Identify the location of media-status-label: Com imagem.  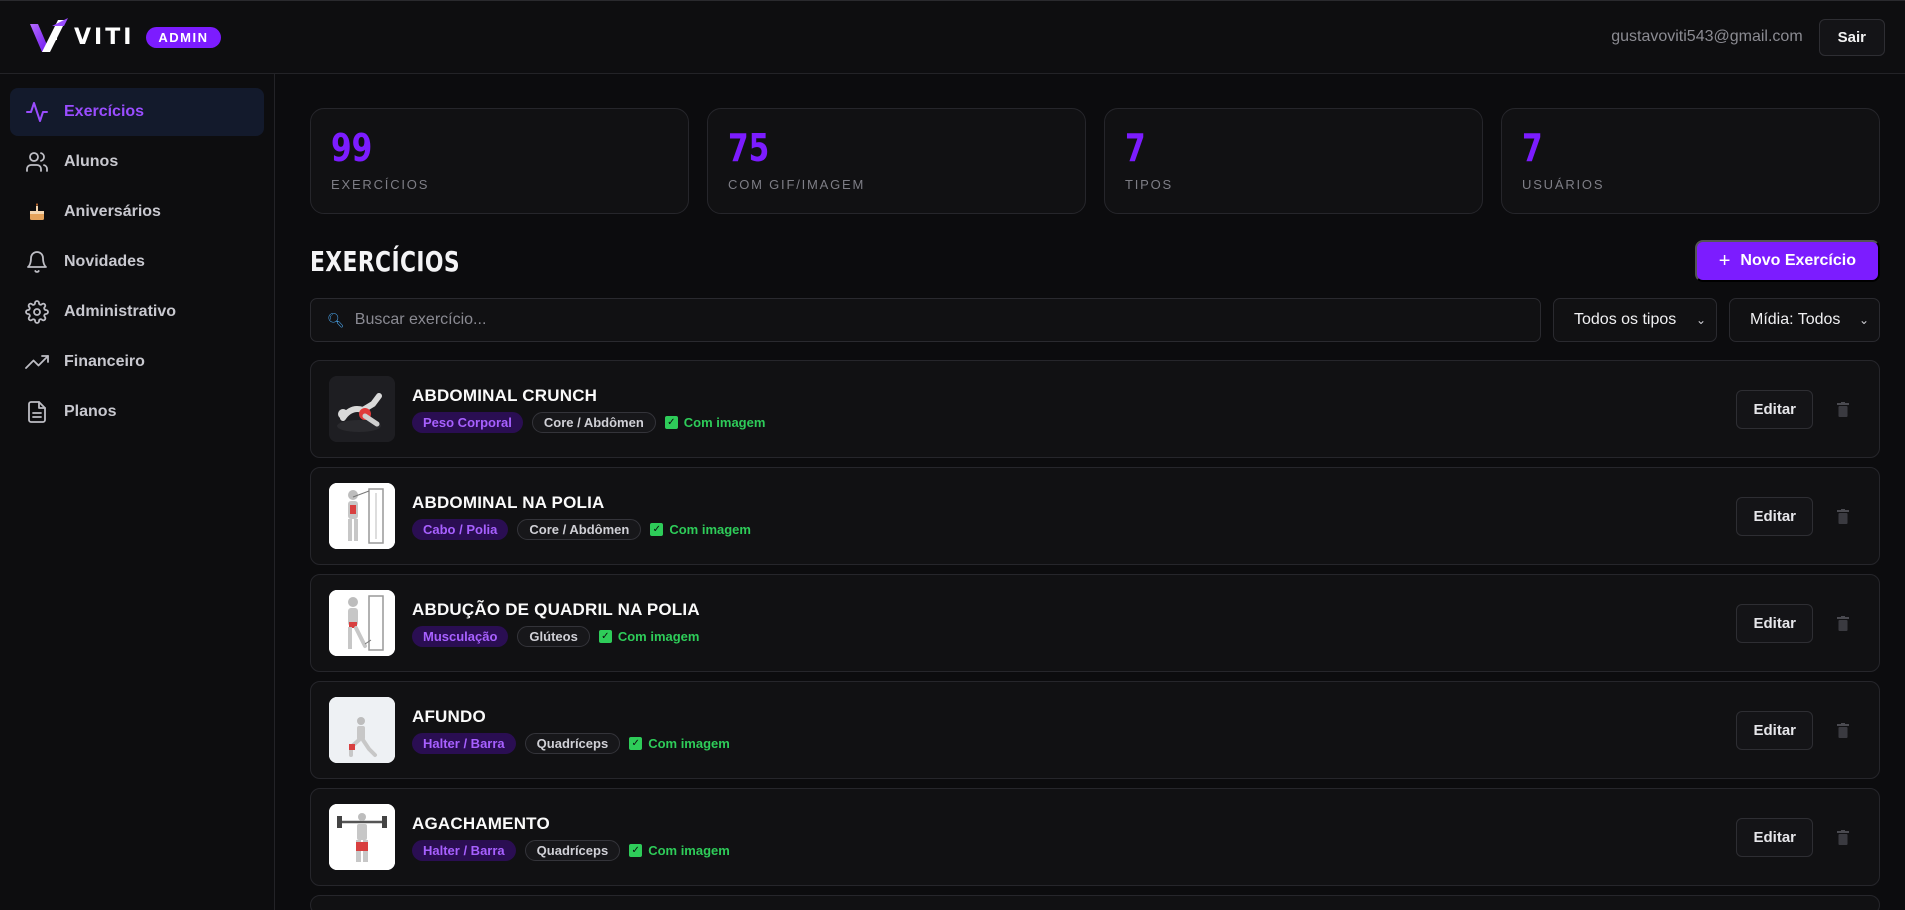
(710, 529).